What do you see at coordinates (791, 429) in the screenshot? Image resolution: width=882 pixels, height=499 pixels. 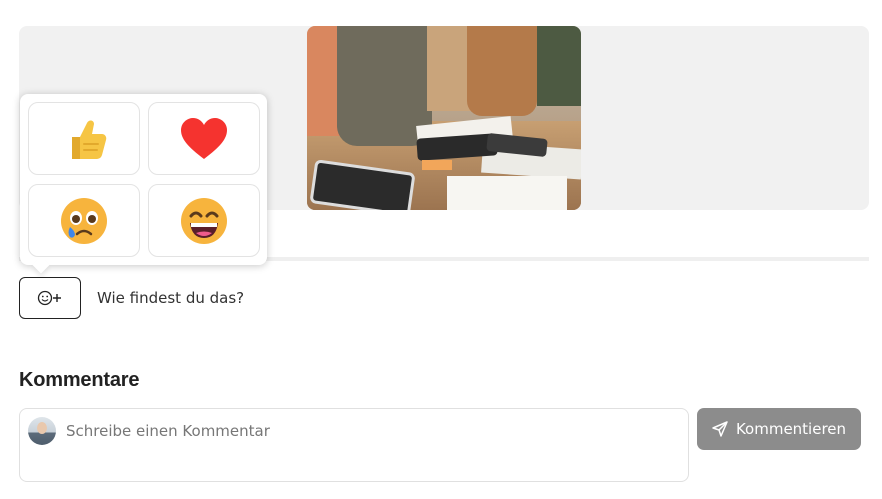 I see `submit-comment-label: Kommentieren` at bounding box center [791, 429].